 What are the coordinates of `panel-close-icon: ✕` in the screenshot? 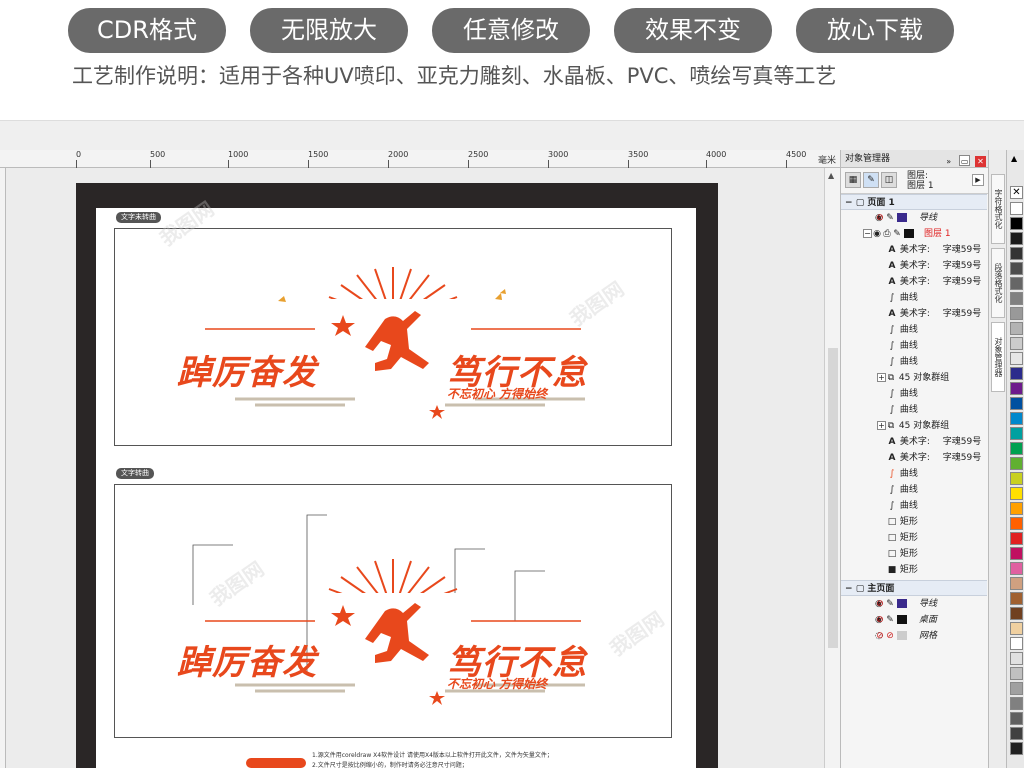 It's located at (980, 161).